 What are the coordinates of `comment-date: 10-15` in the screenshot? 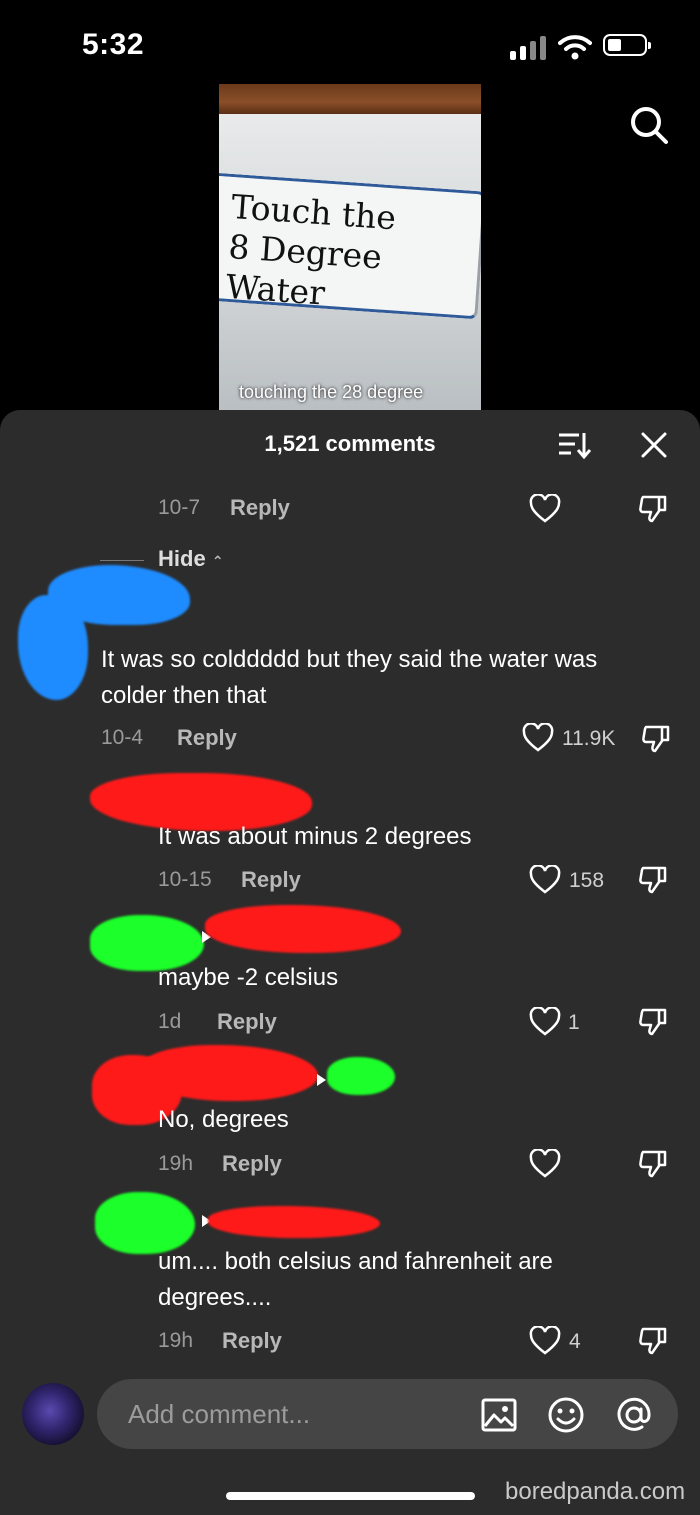 It's located at (185, 879).